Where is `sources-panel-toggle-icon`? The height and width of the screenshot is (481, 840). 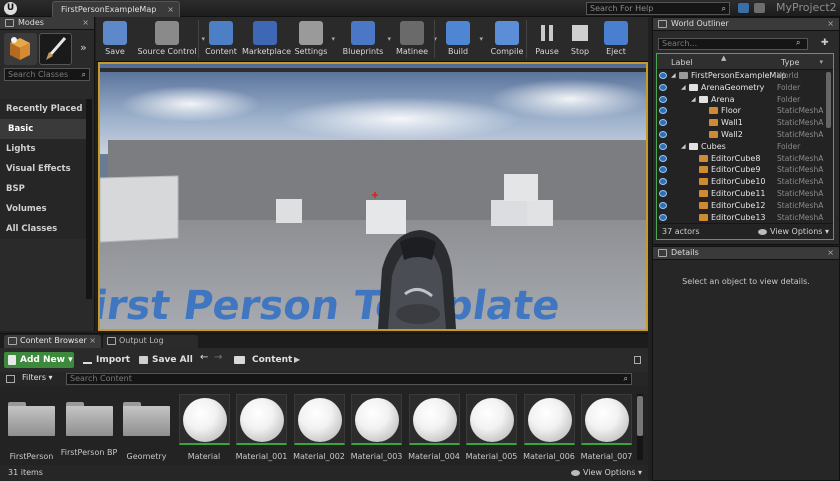
sources-panel-toggle-icon is located at coordinates (10, 379).